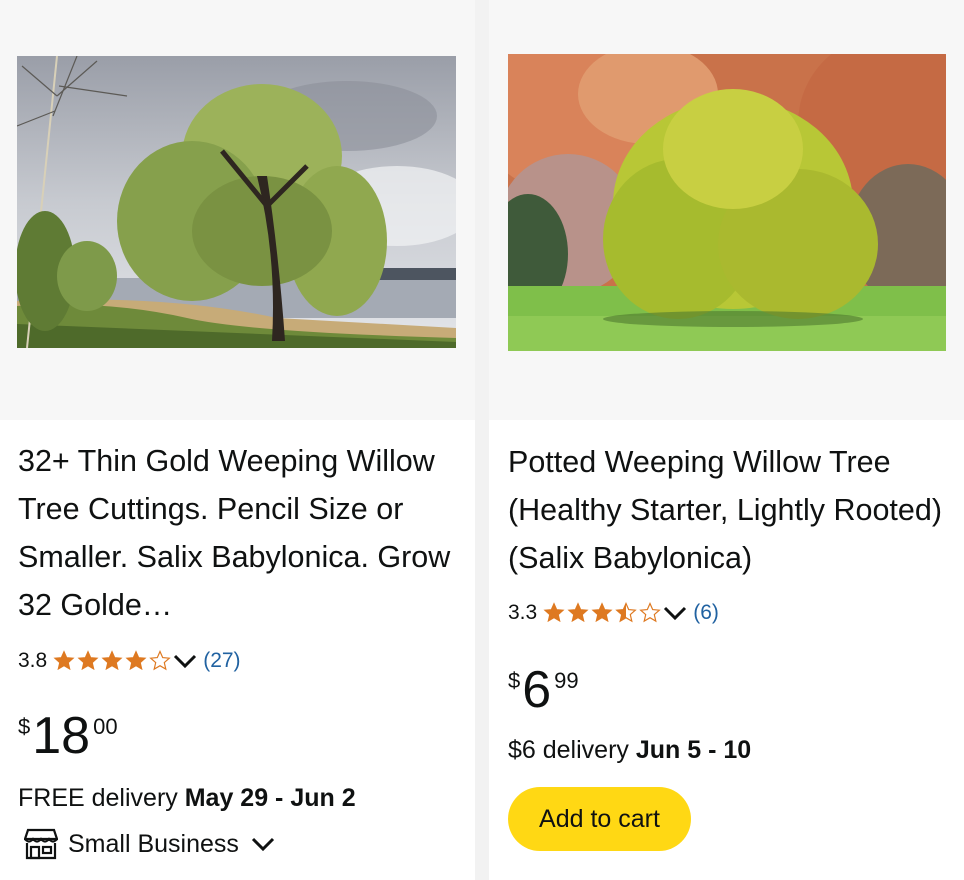  What do you see at coordinates (105, 726) in the screenshot?
I see `price-fraction: 00` at bounding box center [105, 726].